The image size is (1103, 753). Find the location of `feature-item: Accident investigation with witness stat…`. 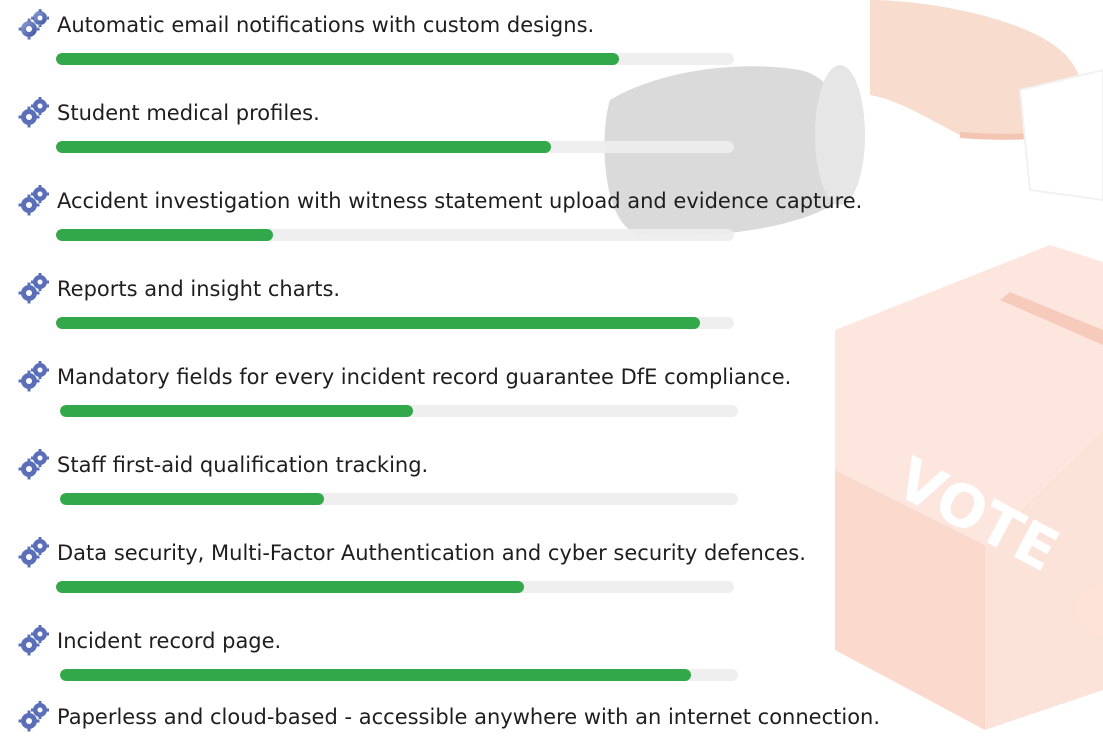

feature-item: Accident investigation with witness stat… is located at coordinates (551, 217).